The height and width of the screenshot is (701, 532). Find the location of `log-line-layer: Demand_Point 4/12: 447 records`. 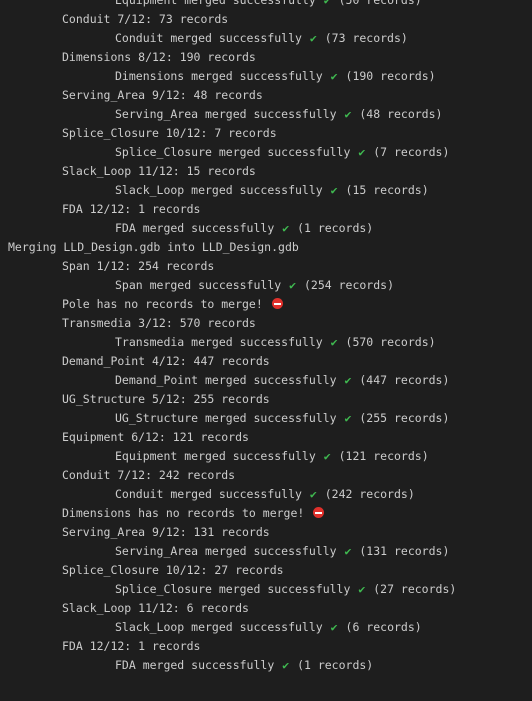

log-line-layer: Demand_Point 4/12: 447 records is located at coordinates (266, 361).